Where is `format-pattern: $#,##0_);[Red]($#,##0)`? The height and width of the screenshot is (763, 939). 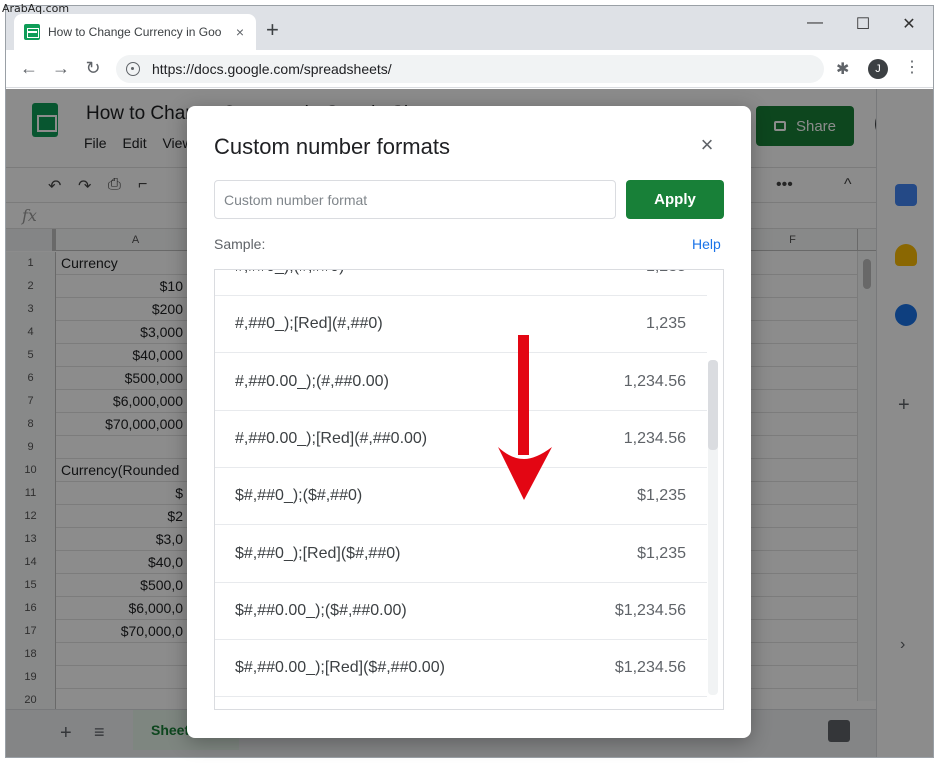
format-pattern: $#,##0_);[Red]($#,##0) is located at coordinates (318, 553).